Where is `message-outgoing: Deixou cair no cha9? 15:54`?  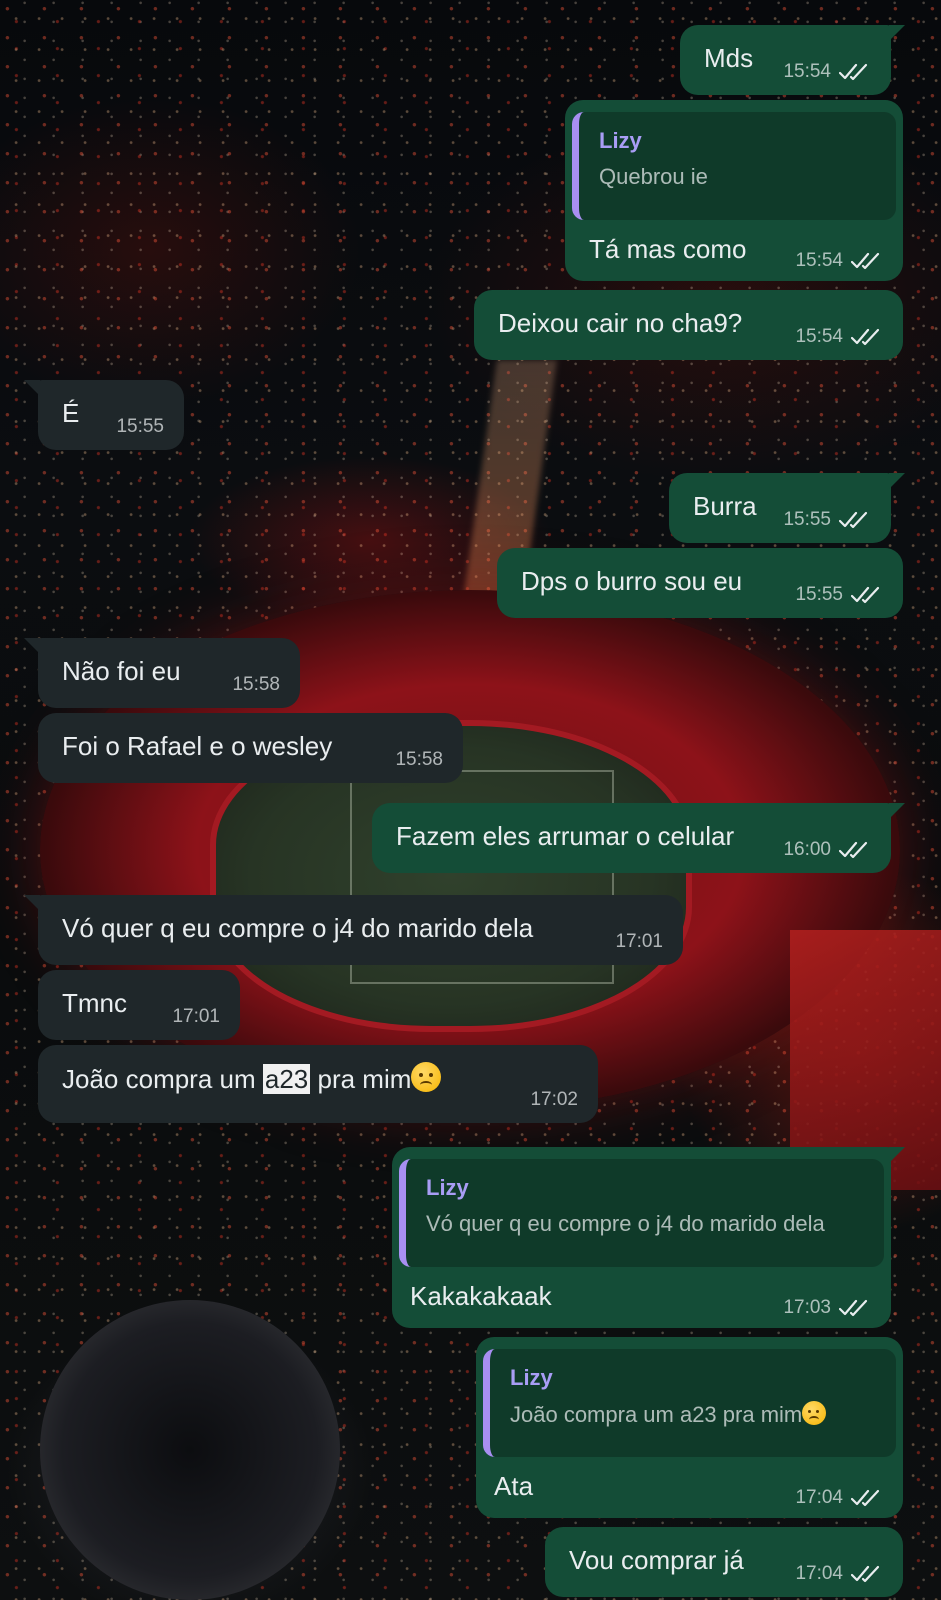 message-outgoing: Deixou cair no cha9? 15:54 is located at coordinates (688, 325).